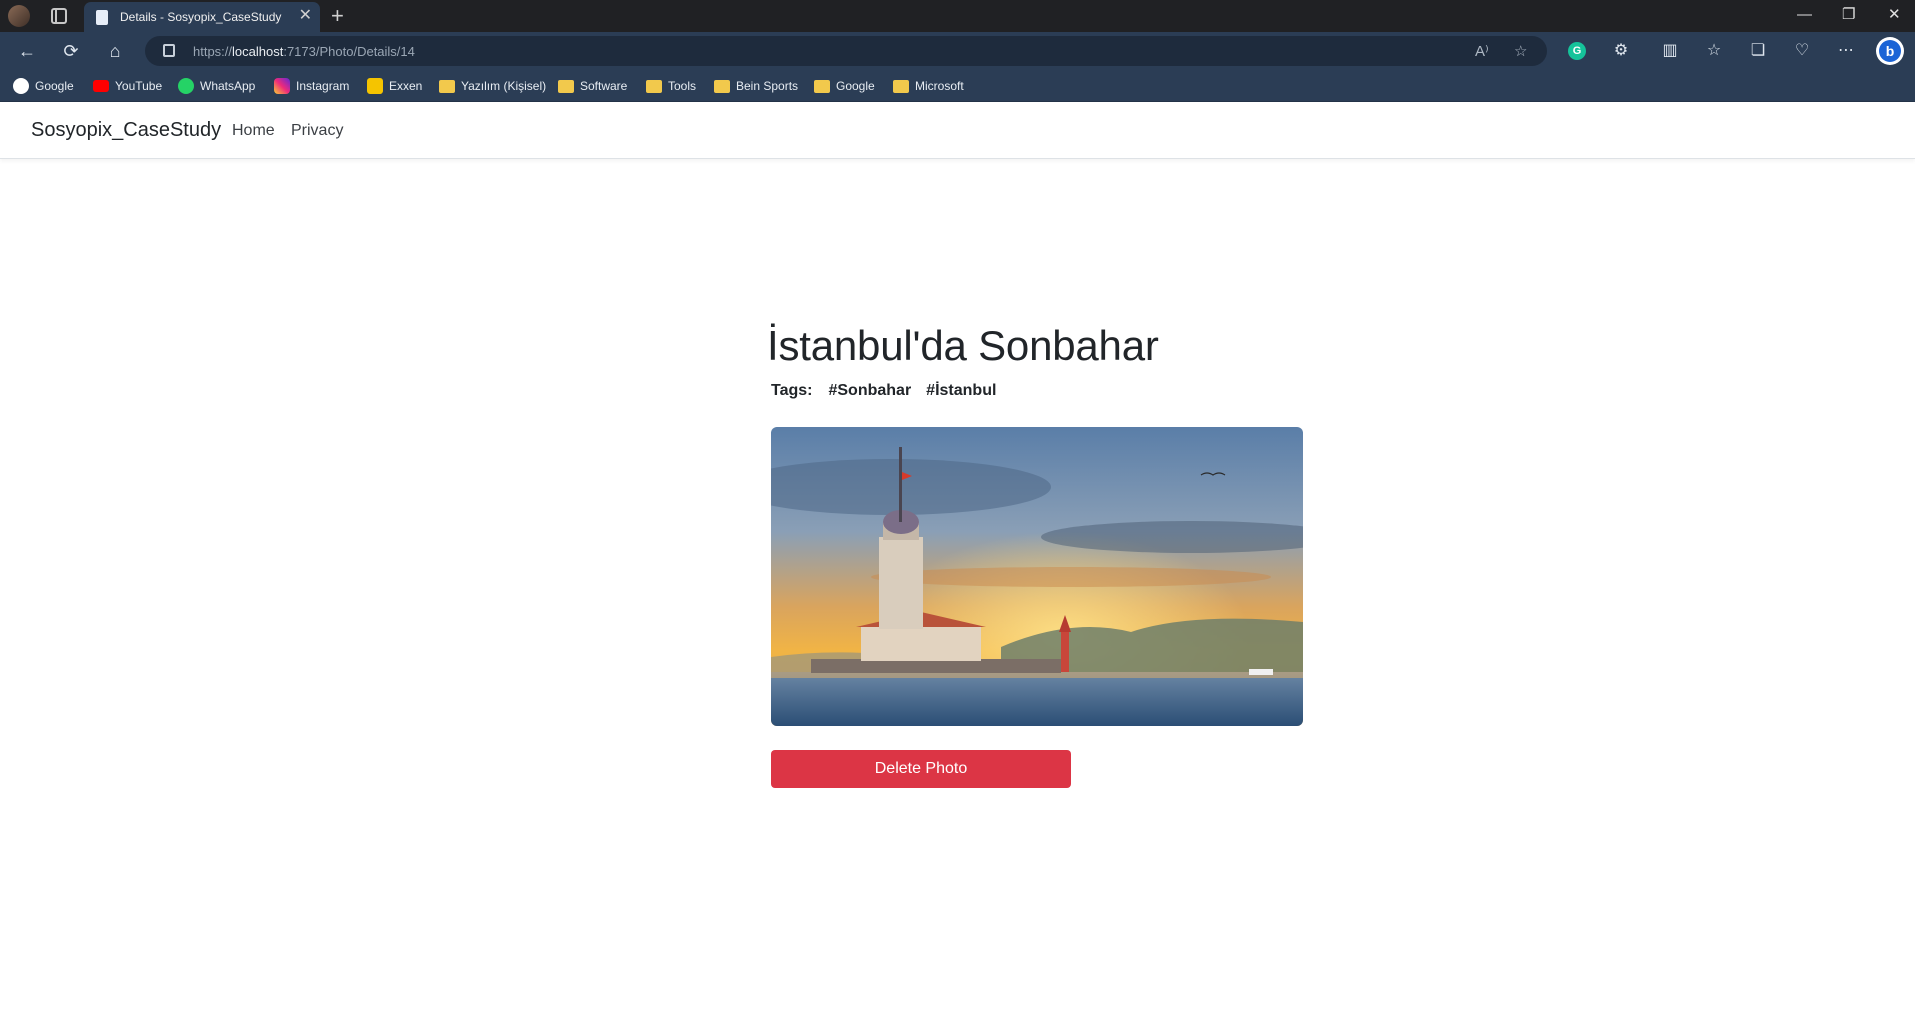 The width and height of the screenshot is (1915, 1033). What do you see at coordinates (1714, 50) in the screenshot?
I see `favorites-icon: ☆` at bounding box center [1714, 50].